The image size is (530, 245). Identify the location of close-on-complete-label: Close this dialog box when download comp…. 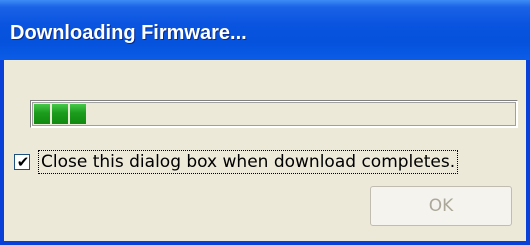
(248, 162).